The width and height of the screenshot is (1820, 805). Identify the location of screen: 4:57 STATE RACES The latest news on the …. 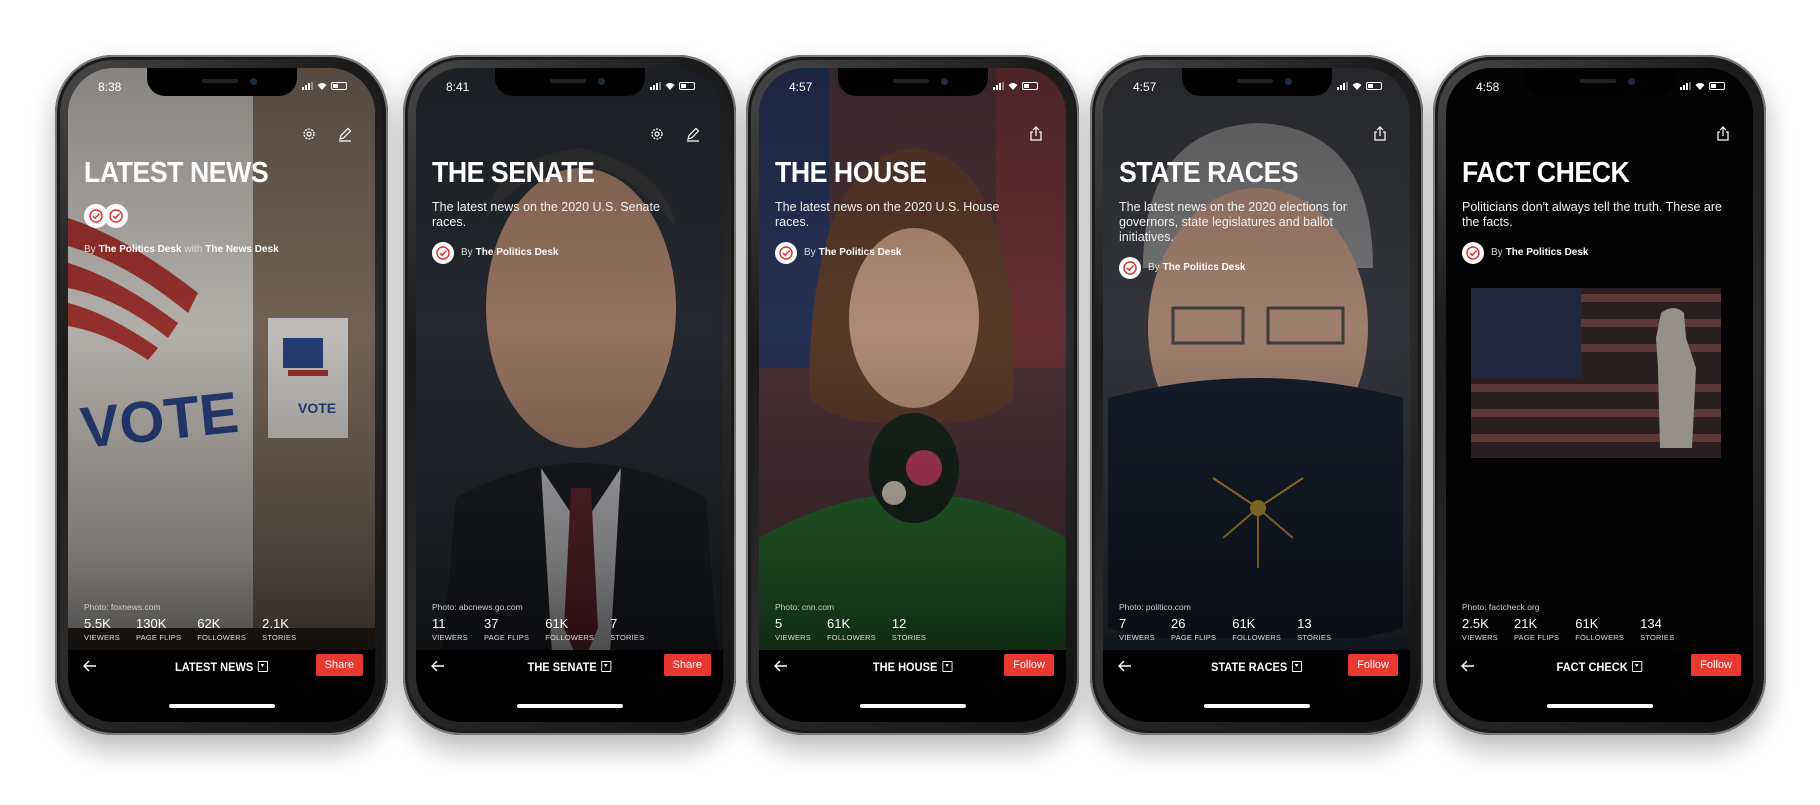
(1256, 395).